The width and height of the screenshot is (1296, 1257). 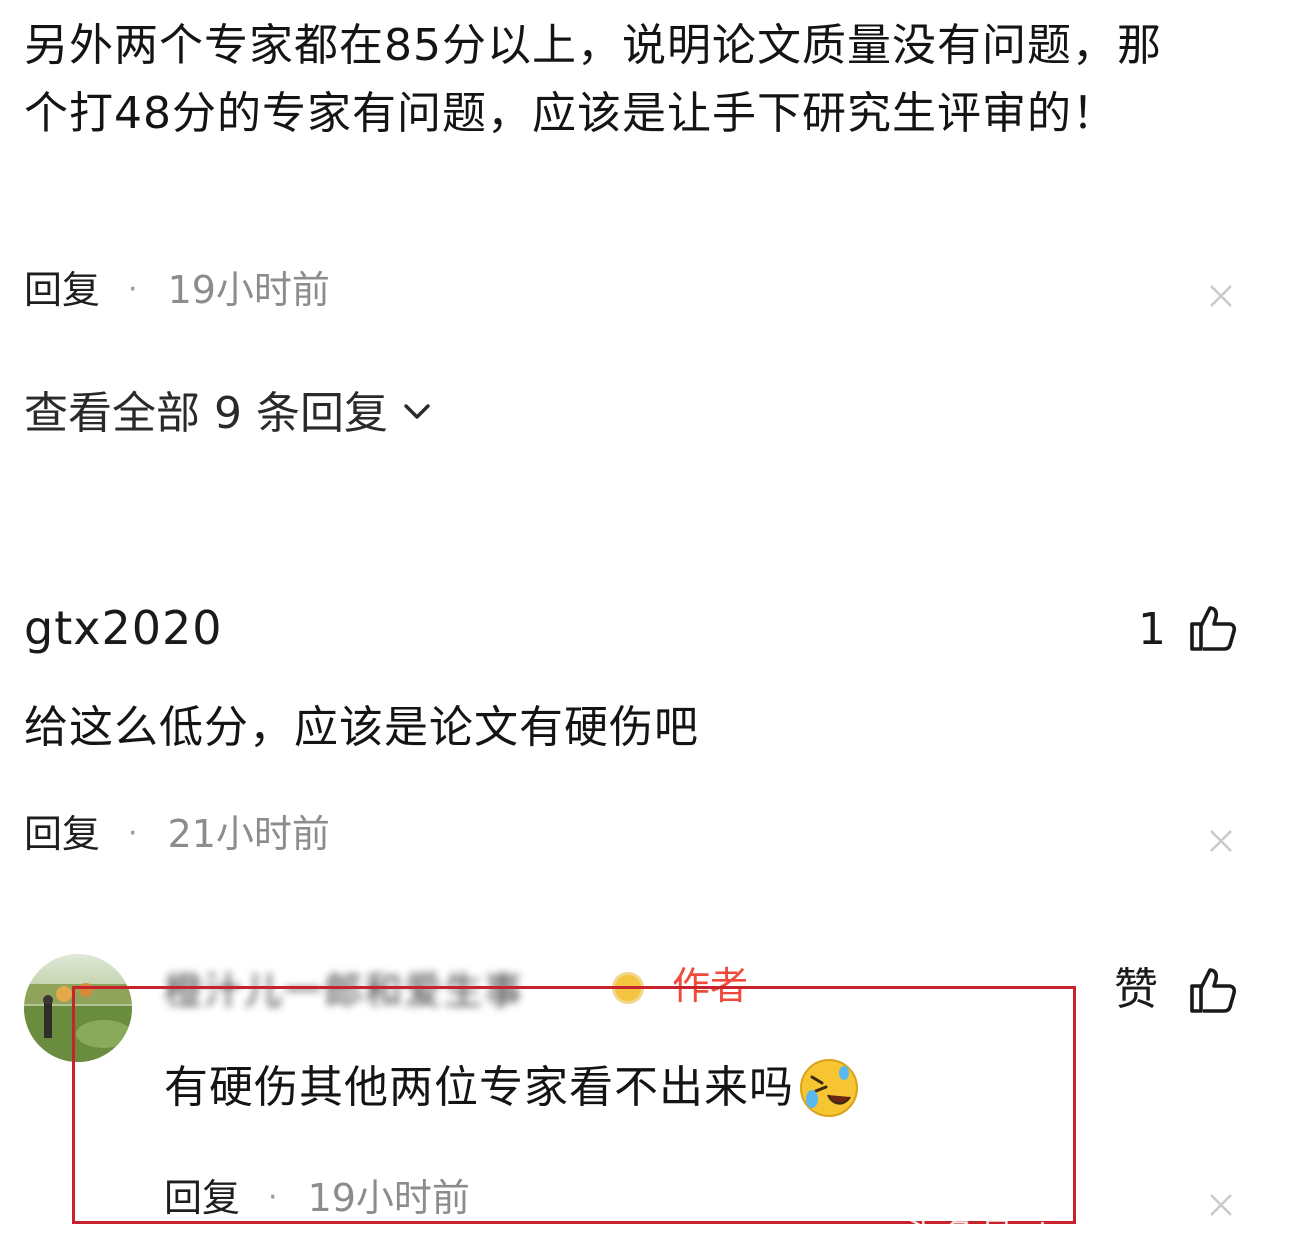 I want to click on watermark: 头条号 / 小北说育, so click(x=1060, y=1236).